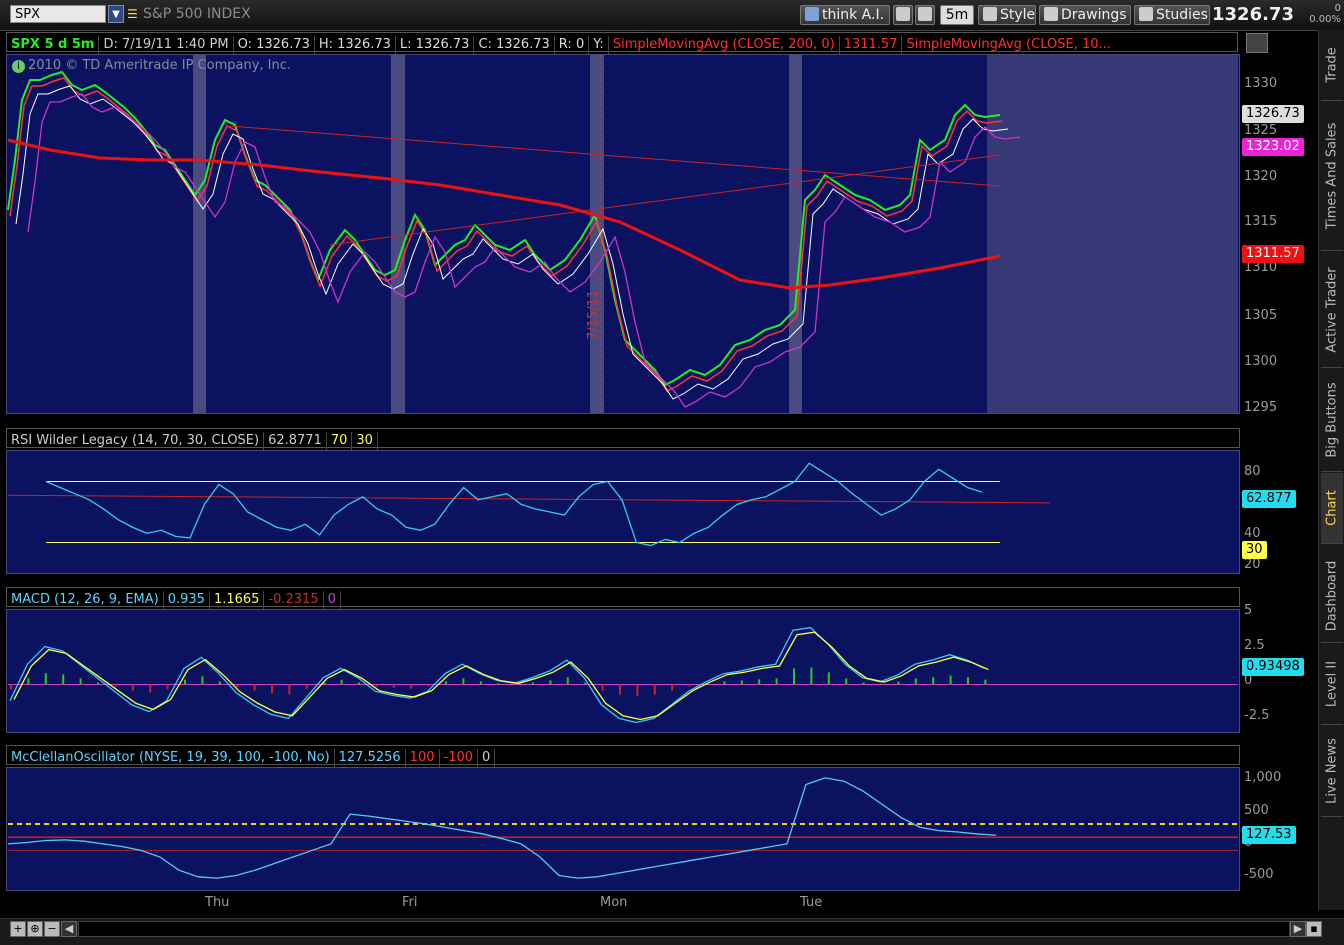 The width and height of the screenshot is (1344, 945). What do you see at coordinates (1256, 810) in the screenshot?
I see `mcc-axis-500: 500` at bounding box center [1256, 810].